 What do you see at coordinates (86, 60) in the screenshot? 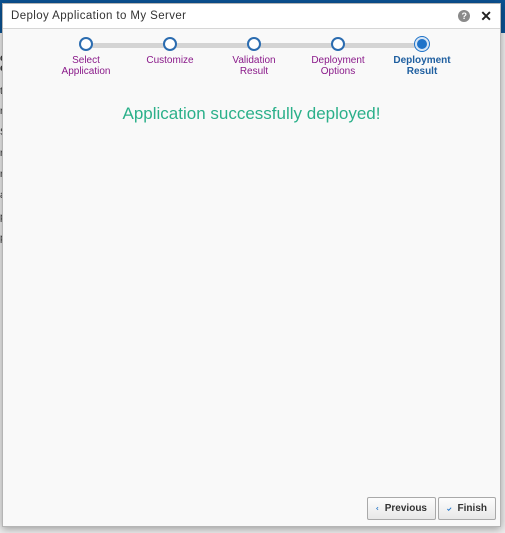
I see `step-label-line: Select` at bounding box center [86, 60].